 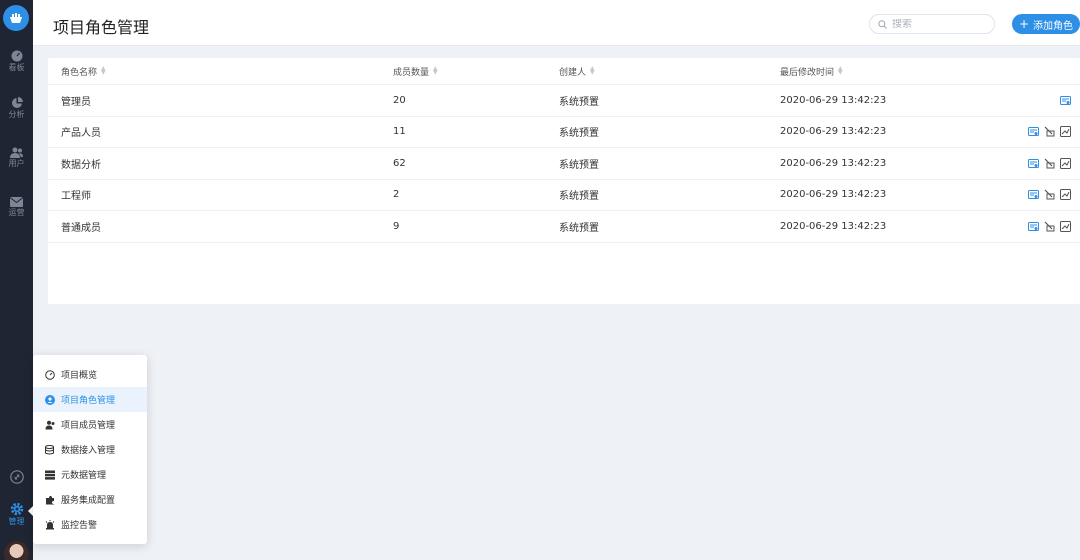 What do you see at coordinates (84, 476) in the screenshot?
I see `menu-label: 元数据管理` at bounding box center [84, 476].